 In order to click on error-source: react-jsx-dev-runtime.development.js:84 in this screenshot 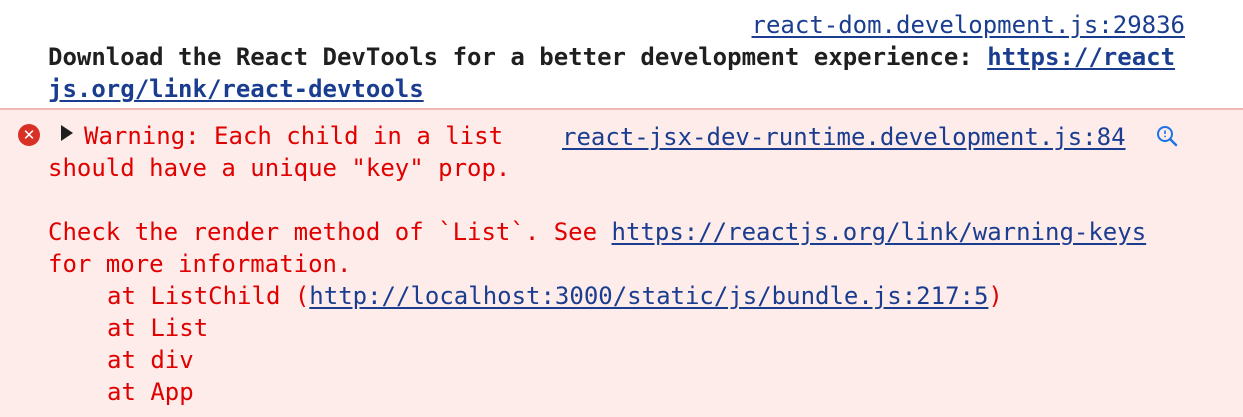, I will do `click(844, 137)`.